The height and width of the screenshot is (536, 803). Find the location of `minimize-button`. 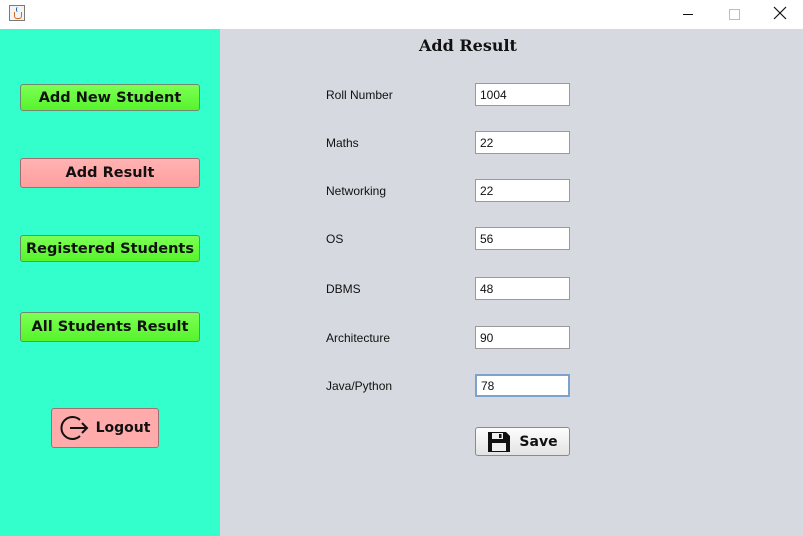

minimize-button is located at coordinates (688, 14).